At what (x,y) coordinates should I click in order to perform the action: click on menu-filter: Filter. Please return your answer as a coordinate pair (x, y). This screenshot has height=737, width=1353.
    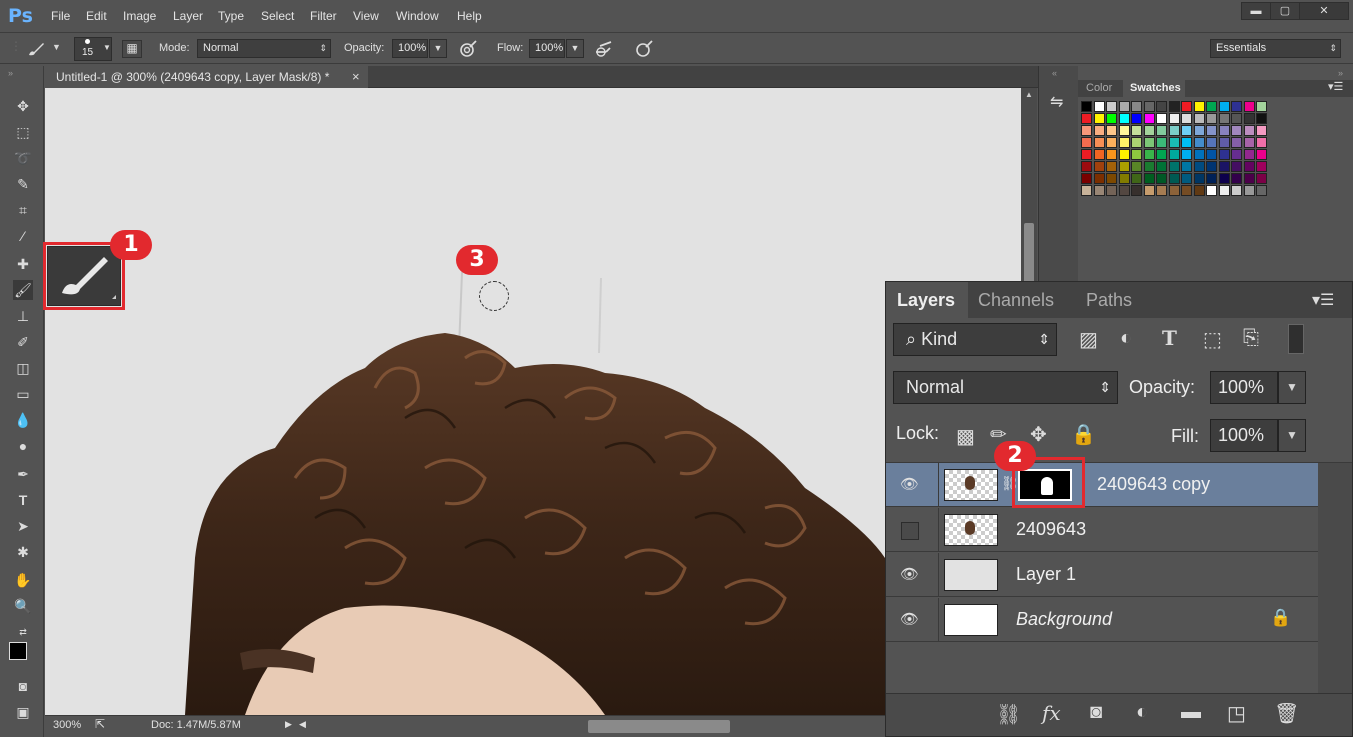
    Looking at the image, I should click on (323, 16).